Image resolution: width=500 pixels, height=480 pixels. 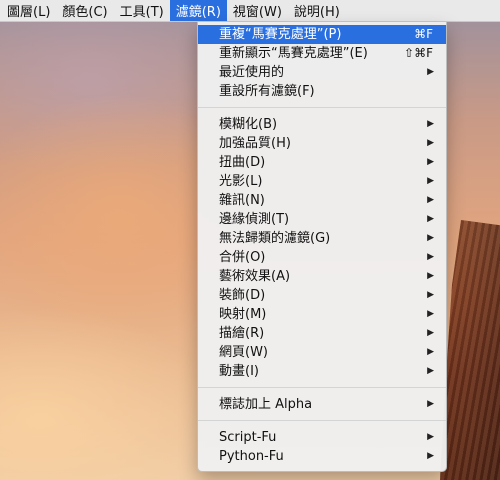 What do you see at coordinates (322, 143) in the screenshot?
I see `menu-item-enhance: 加強品質(H) ▶` at bounding box center [322, 143].